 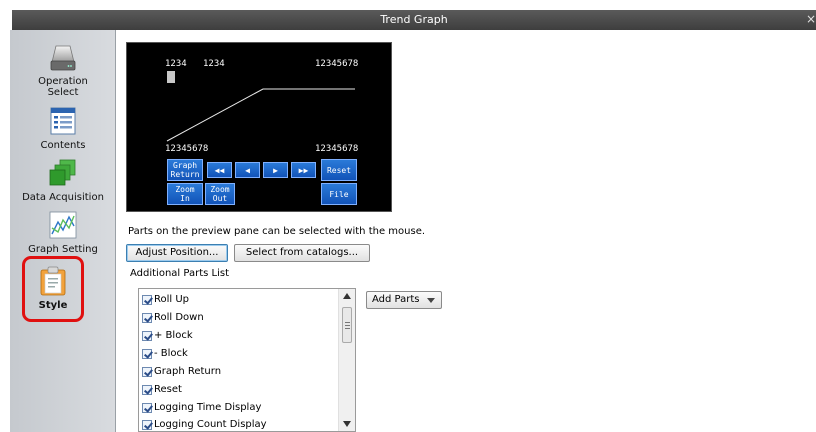 I want to click on reset-button: Reset, so click(x=339, y=170).